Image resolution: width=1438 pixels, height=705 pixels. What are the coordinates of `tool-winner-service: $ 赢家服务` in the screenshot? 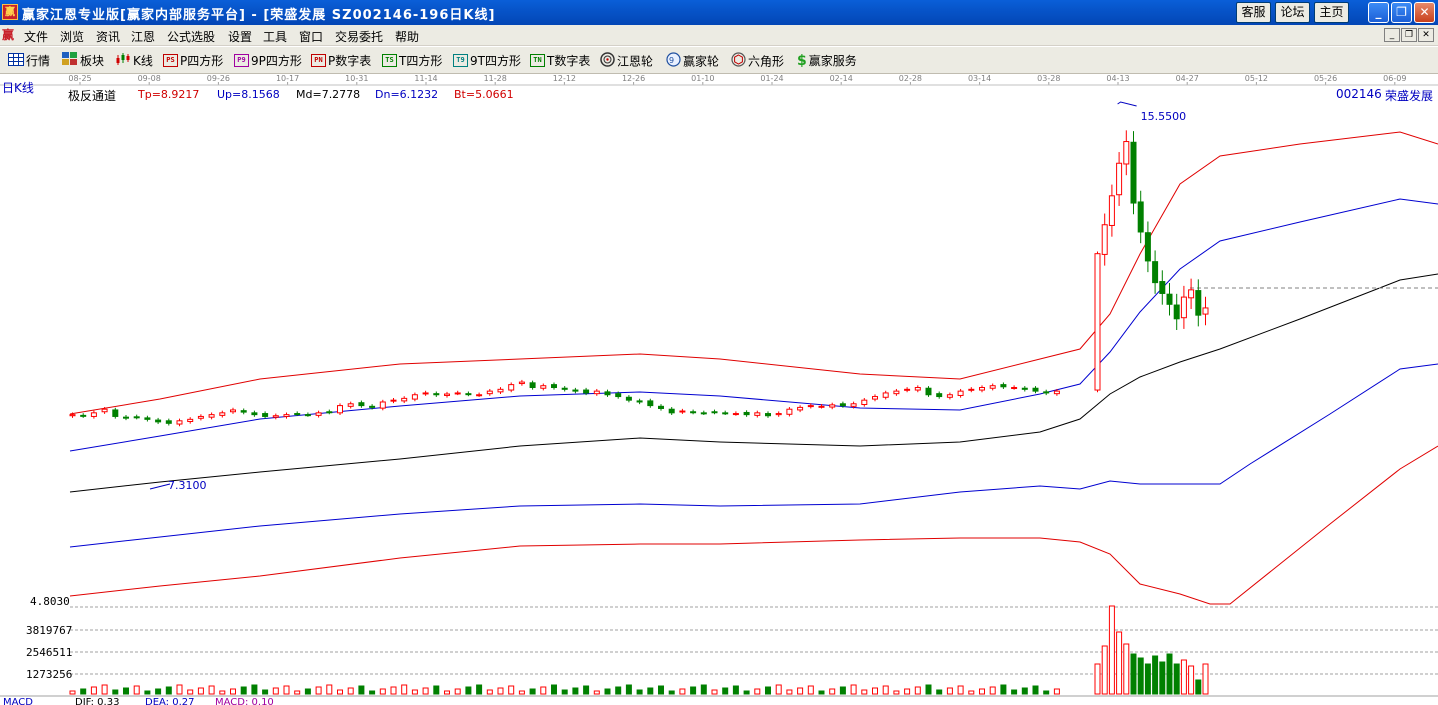 It's located at (827, 61).